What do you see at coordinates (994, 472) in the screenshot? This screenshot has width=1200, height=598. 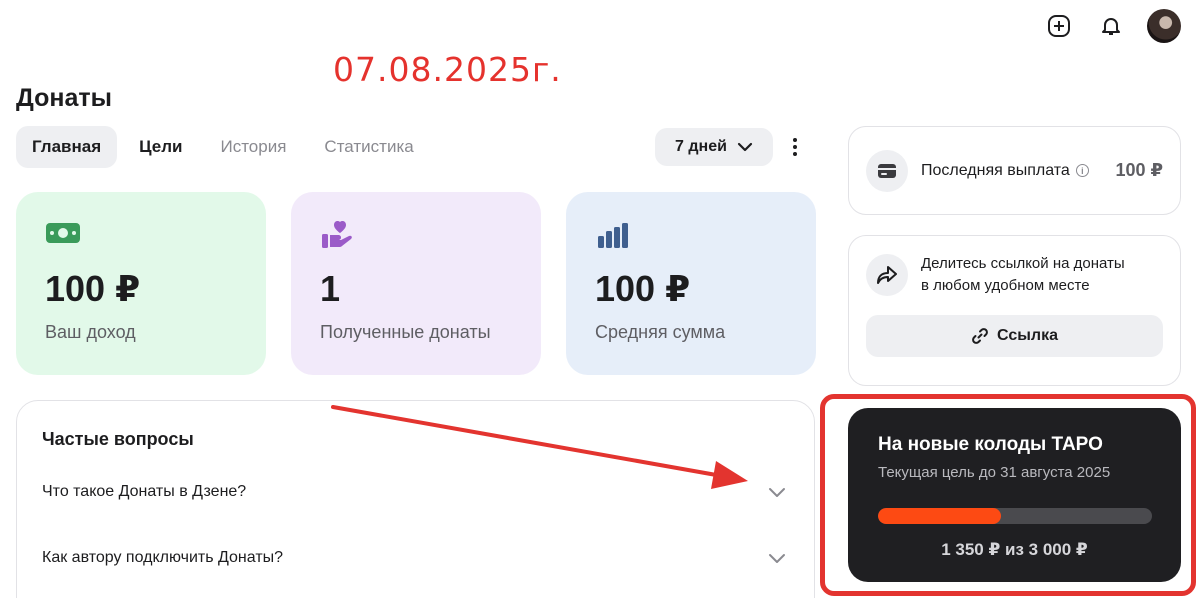 I see `goal-subtitle: Текущая цель до 31 августа 2025` at bounding box center [994, 472].